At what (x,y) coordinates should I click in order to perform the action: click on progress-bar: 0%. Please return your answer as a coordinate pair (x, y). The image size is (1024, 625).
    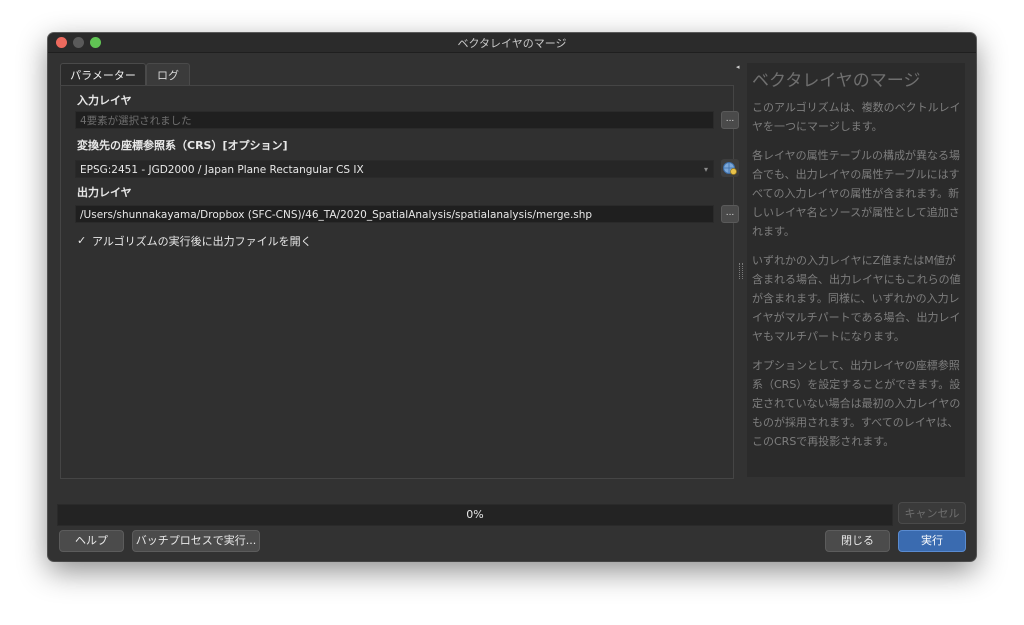
    Looking at the image, I should click on (475, 515).